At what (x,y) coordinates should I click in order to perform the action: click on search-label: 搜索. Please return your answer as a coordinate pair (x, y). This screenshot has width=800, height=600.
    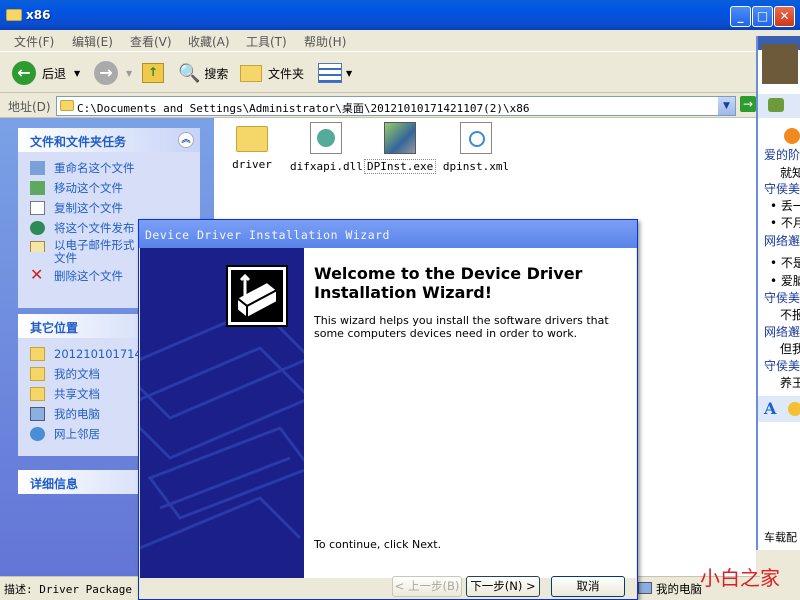
    Looking at the image, I should click on (216, 73).